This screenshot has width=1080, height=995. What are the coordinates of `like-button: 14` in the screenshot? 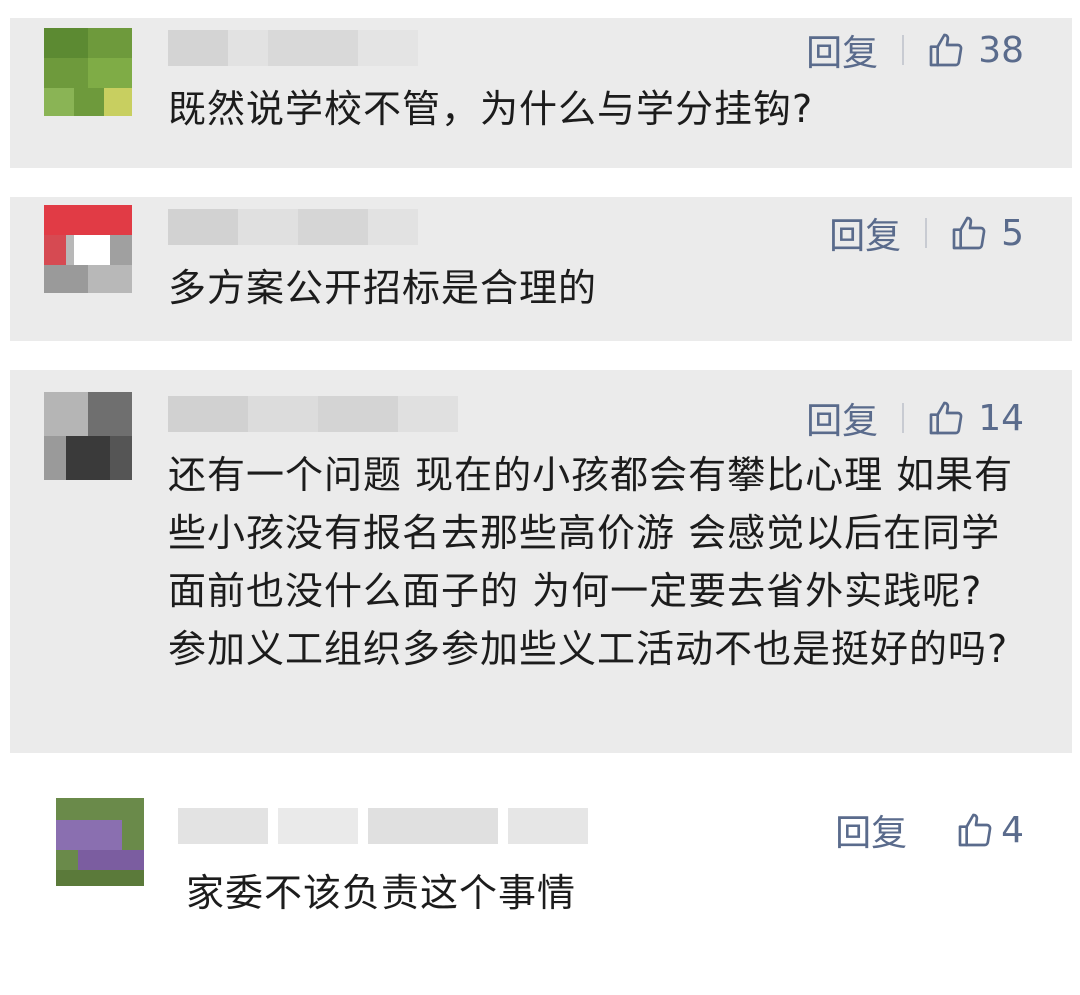 It's located at (975, 418).